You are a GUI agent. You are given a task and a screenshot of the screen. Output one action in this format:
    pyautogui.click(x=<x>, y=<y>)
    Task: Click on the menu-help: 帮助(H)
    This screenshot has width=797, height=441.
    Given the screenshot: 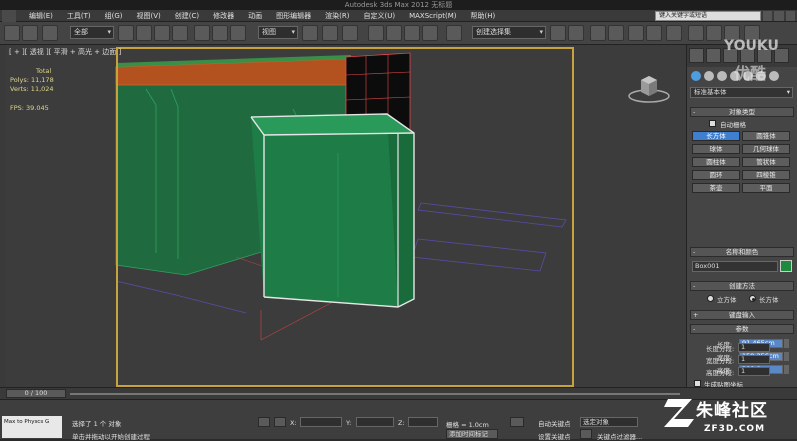 What is the action you would take?
    pyautogui.click(x=483, y=16)
    